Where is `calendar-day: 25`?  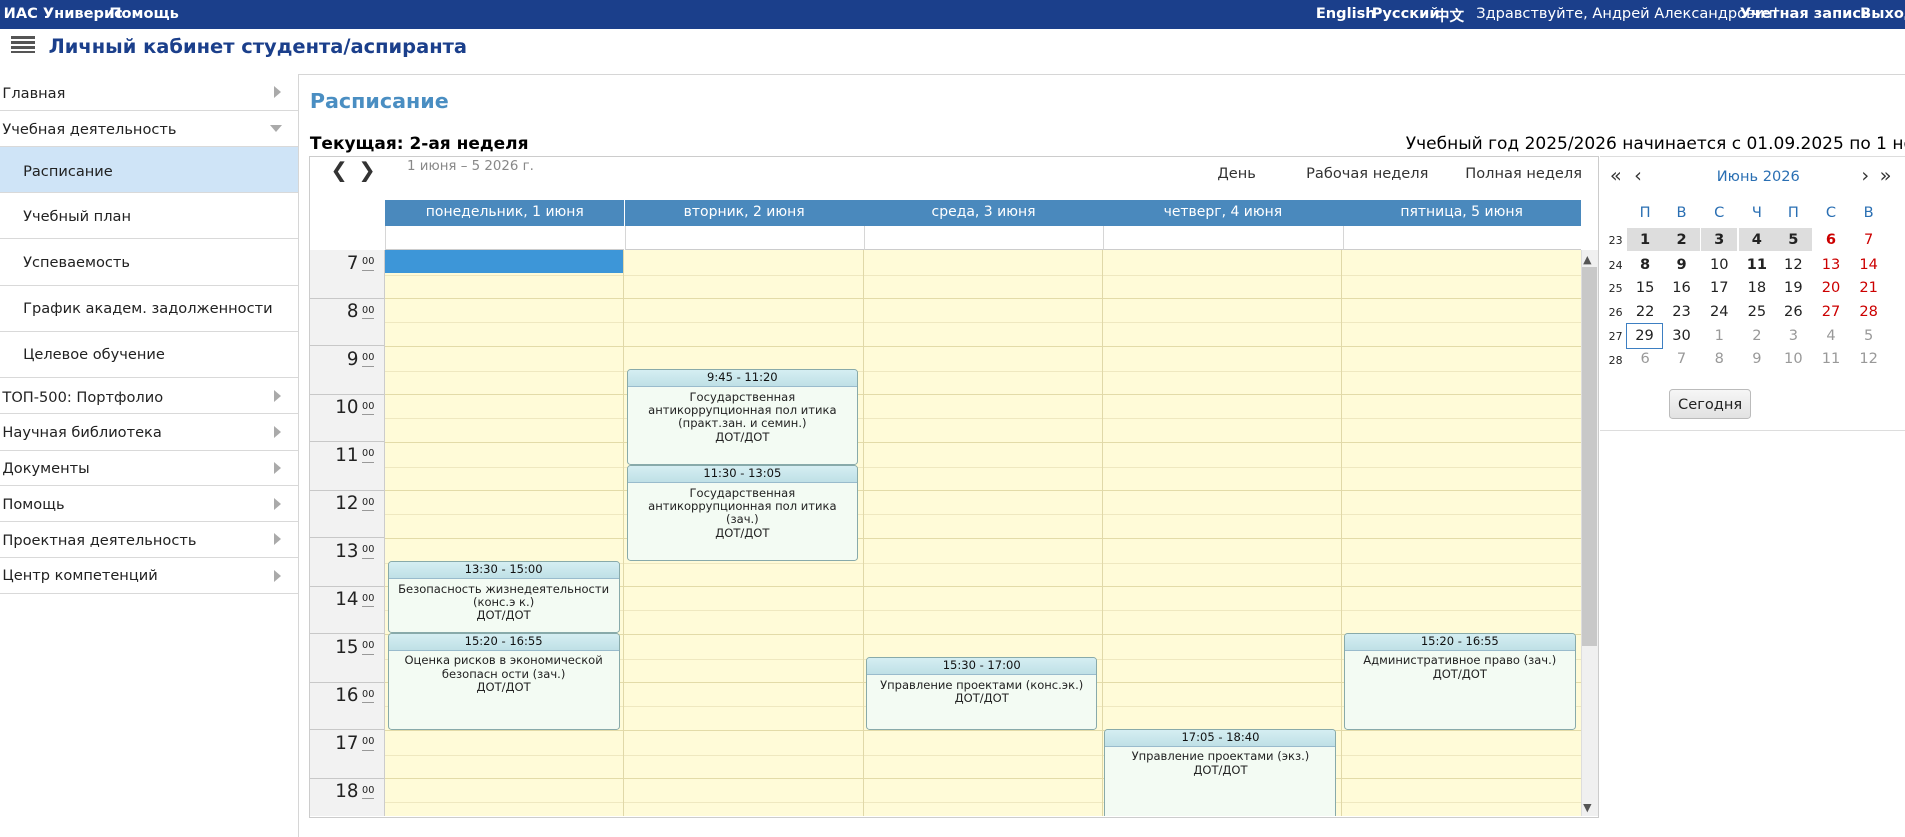
calendar-day: 25 is located at coordinates (1757, 311).